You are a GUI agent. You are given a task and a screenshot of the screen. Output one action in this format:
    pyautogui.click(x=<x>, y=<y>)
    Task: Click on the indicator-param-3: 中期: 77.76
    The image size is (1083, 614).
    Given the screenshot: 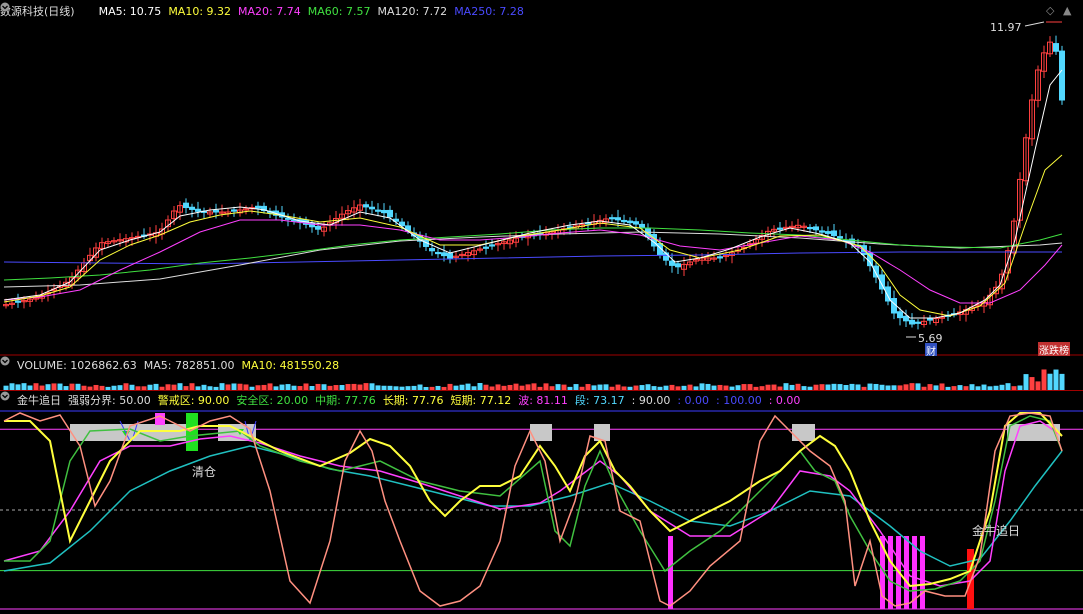 What is the action you would take?
    pyautogui.click(x=345, y=400)
    